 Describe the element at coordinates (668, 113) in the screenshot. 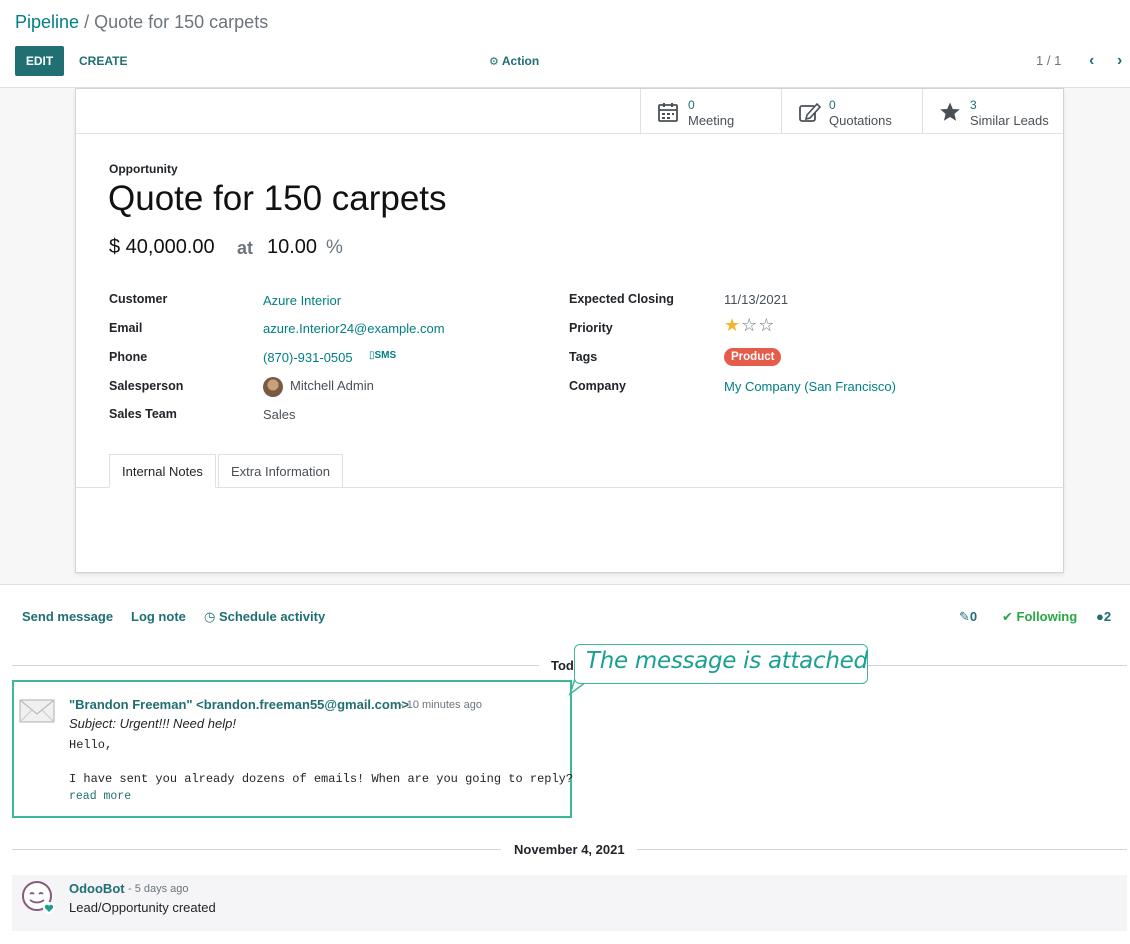

I see `calendar-icon` at that location.